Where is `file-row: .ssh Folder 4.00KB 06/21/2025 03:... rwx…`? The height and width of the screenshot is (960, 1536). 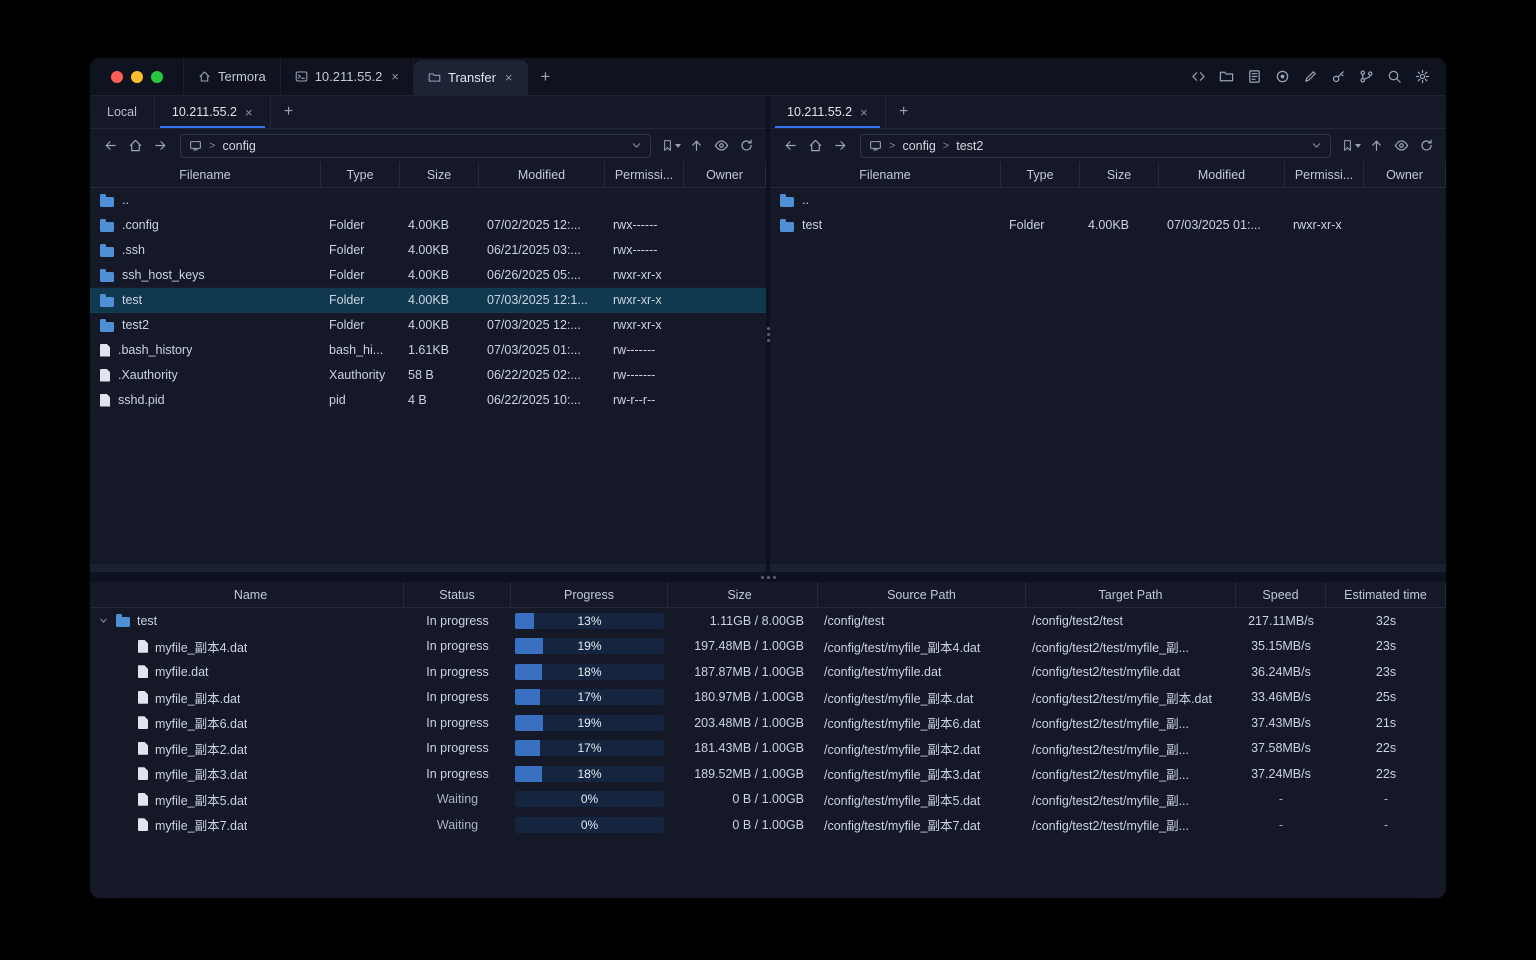
file-row: .ssh Folder 4.00KB 06/21/2025 03:... rwx… is located at coordinates (428, 250).